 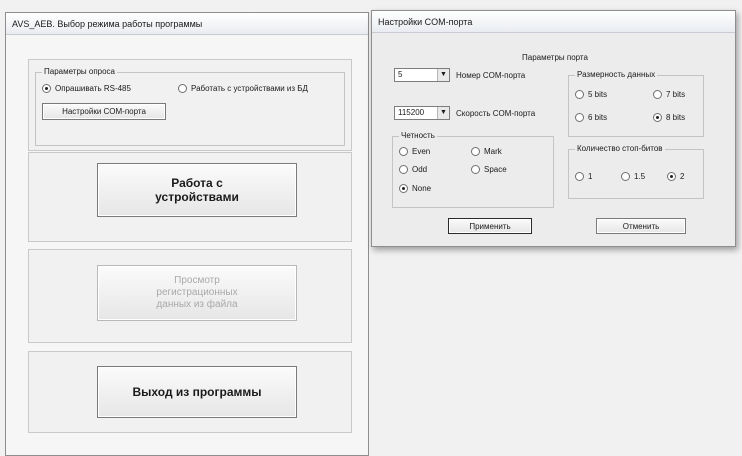 What do you see at coordinates (495, 169) in the screenshot?
I see `parity-space-label: Space` at bounding box center [495, 169].